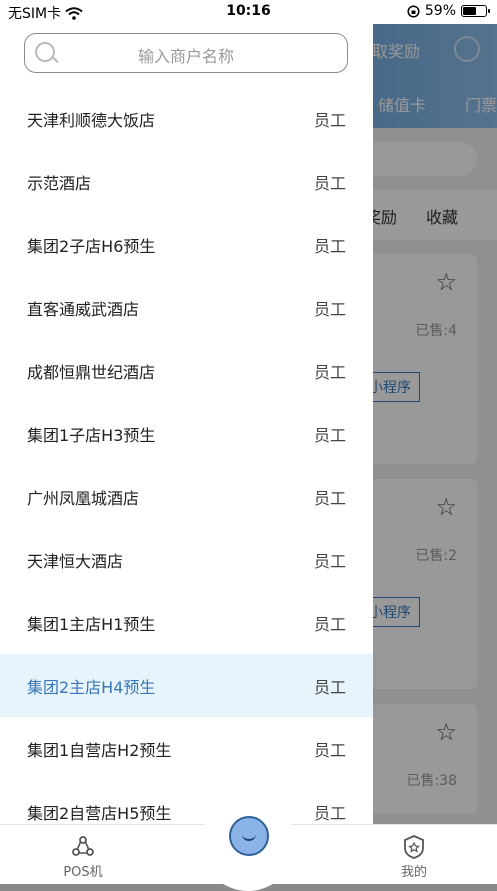 Image resolution: width=497 pixels, height=891 pixels. What do you see at coordinates (91, 624) in the screenshot?
I see `merchant-name: 集团1主店H1预生` at bounding box center [91, 624].